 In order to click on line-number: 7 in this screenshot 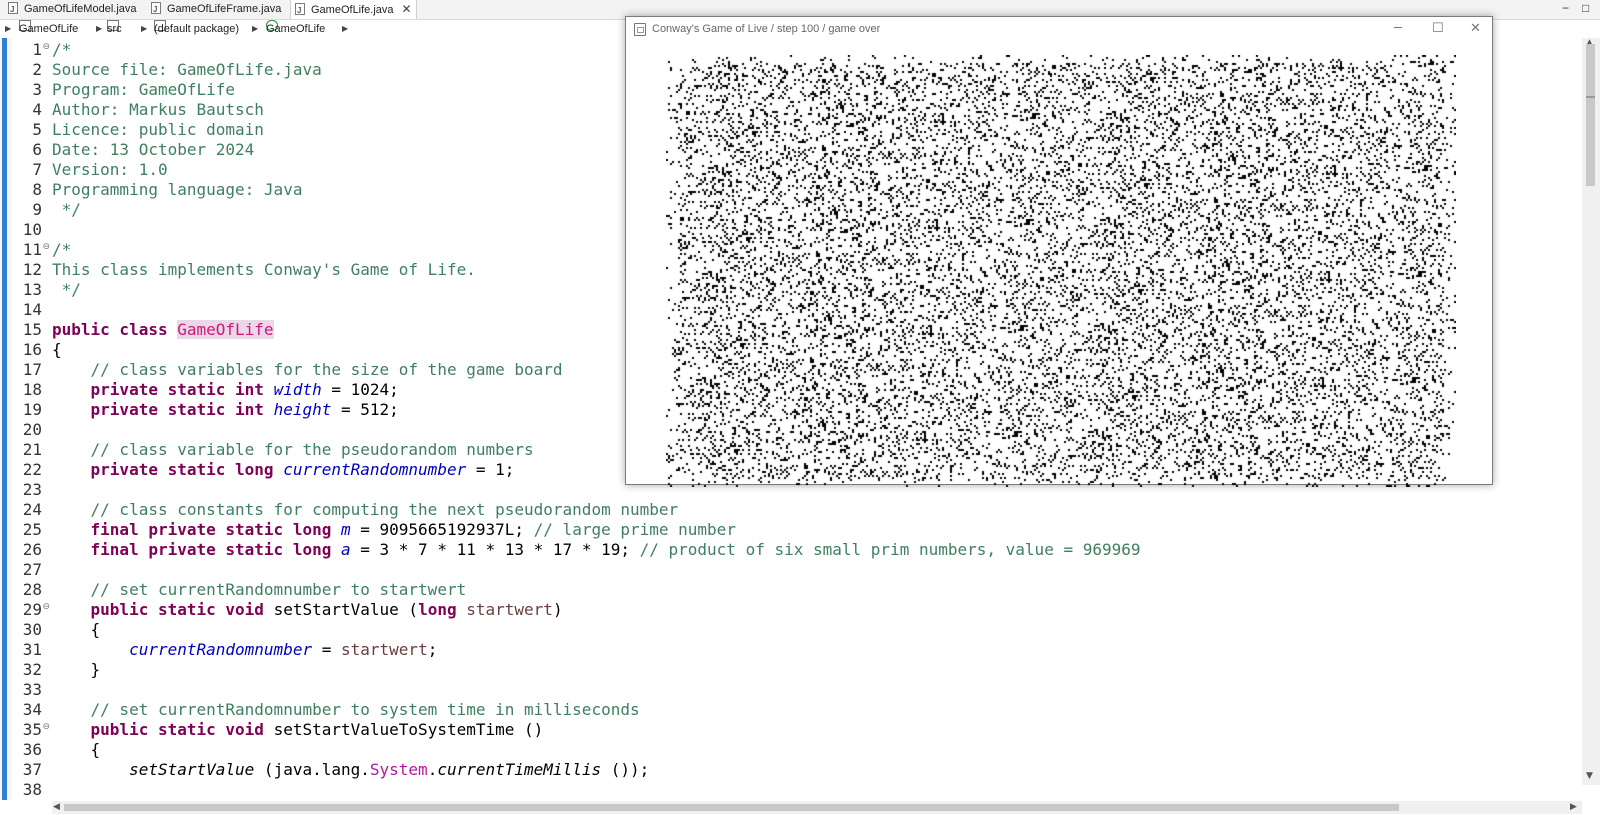, I will do `click(37, 169)`.